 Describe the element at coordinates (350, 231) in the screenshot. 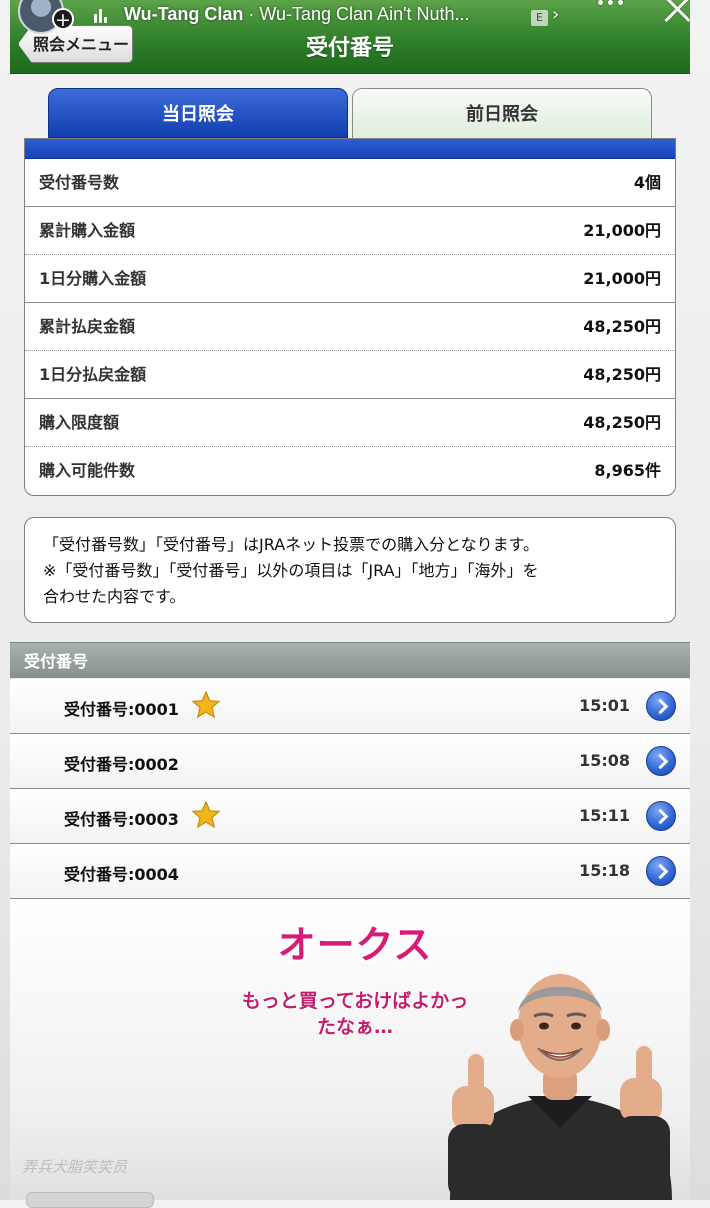

I see `summary-row-total-purchase: 累計購入金額 21,000円` at that location.